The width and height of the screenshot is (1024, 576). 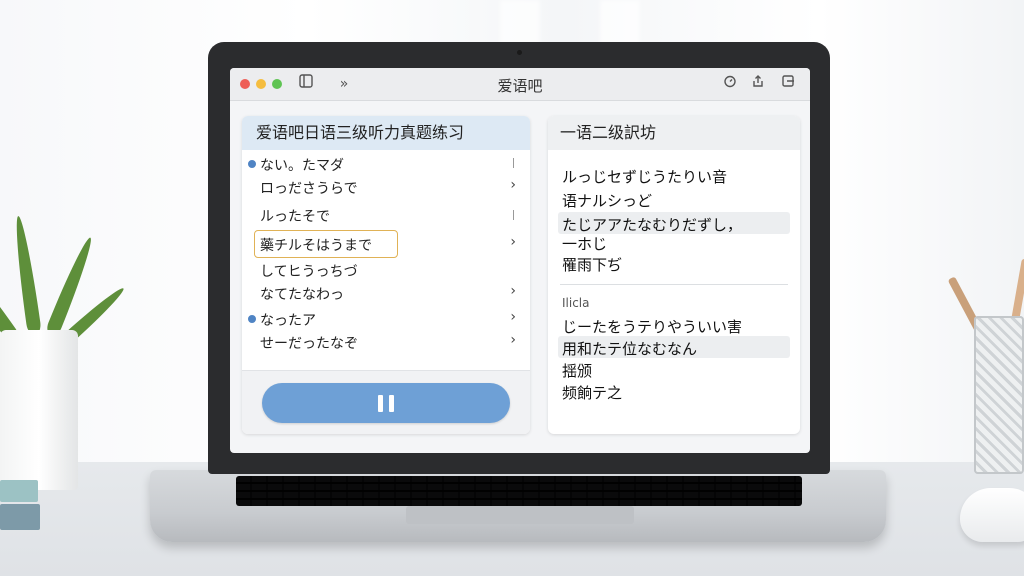 I want to click on title-bar: » 爱语吧, so click(x=520, y=84).